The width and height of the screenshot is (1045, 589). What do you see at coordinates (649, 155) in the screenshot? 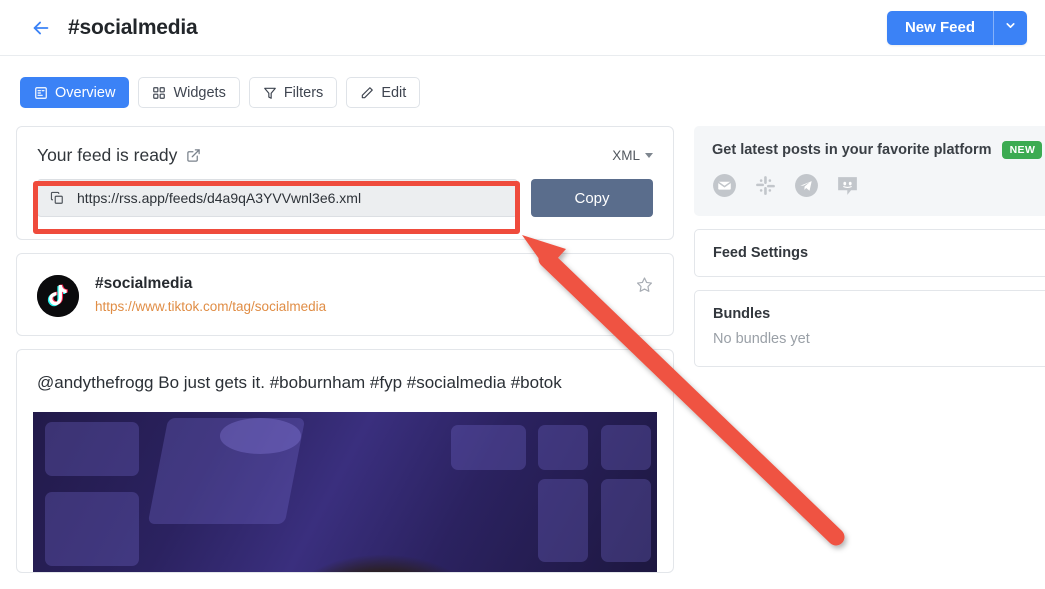
I see `caret-down-icon` at bounding box center [649, 155].